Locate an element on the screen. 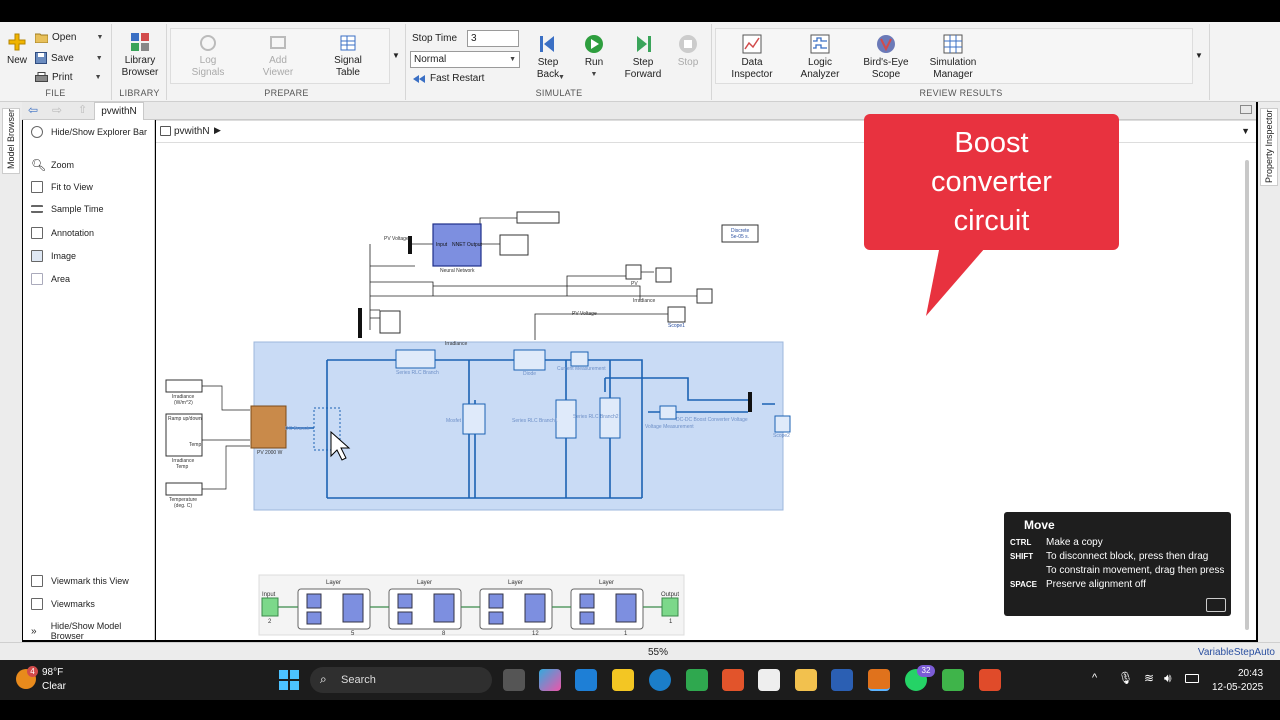 This screenshot has height=720, width=1280. callout-tail is located at coordinates (955, 280).